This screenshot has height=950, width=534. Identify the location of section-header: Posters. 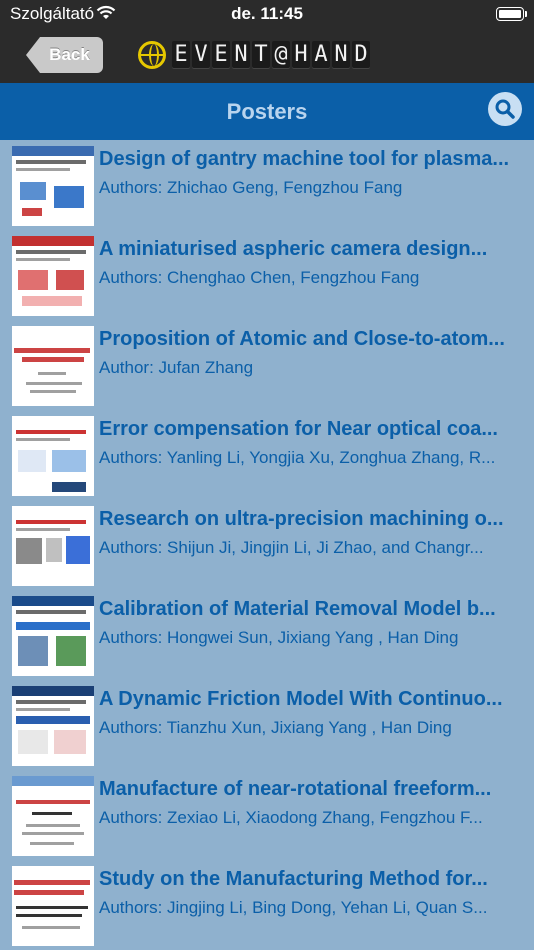
(267, 111).